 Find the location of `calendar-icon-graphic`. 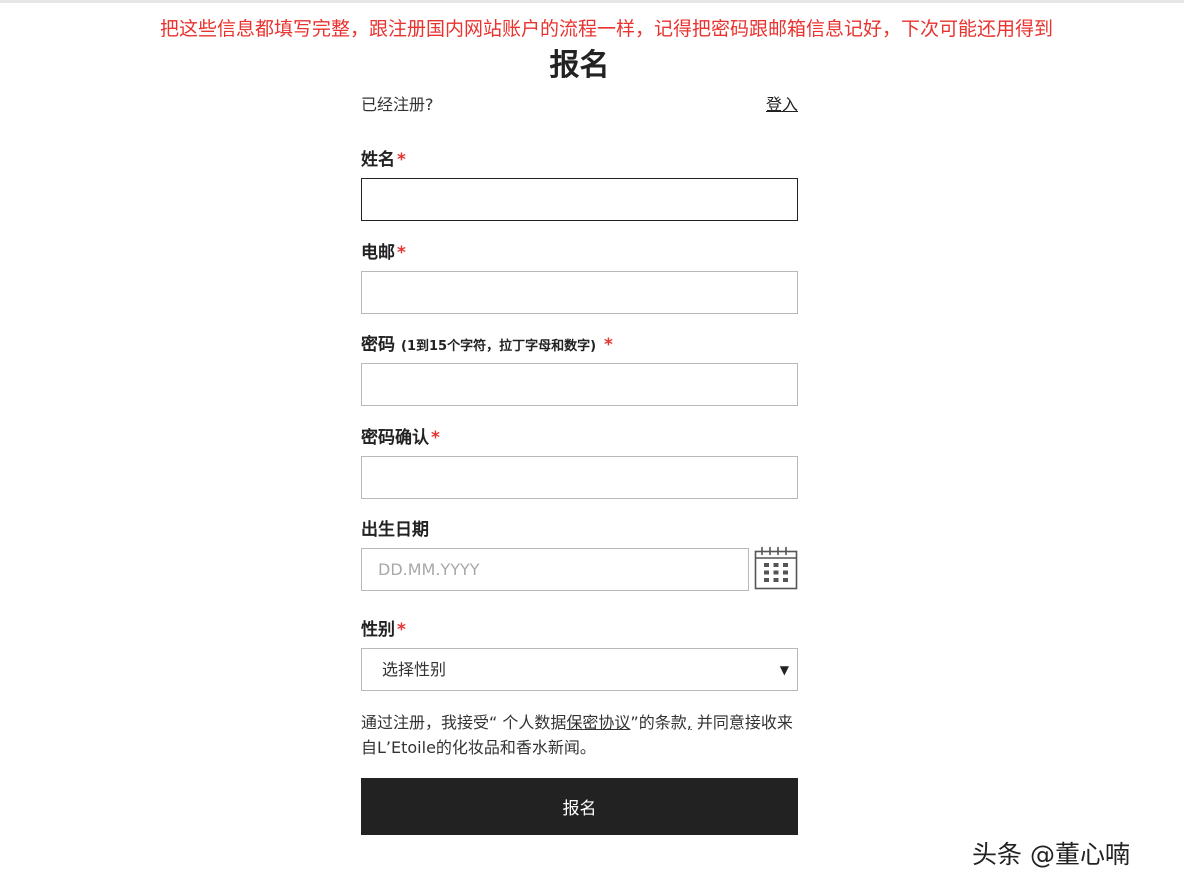

calendar-icon-graphic is located at coordinates (776, 568).